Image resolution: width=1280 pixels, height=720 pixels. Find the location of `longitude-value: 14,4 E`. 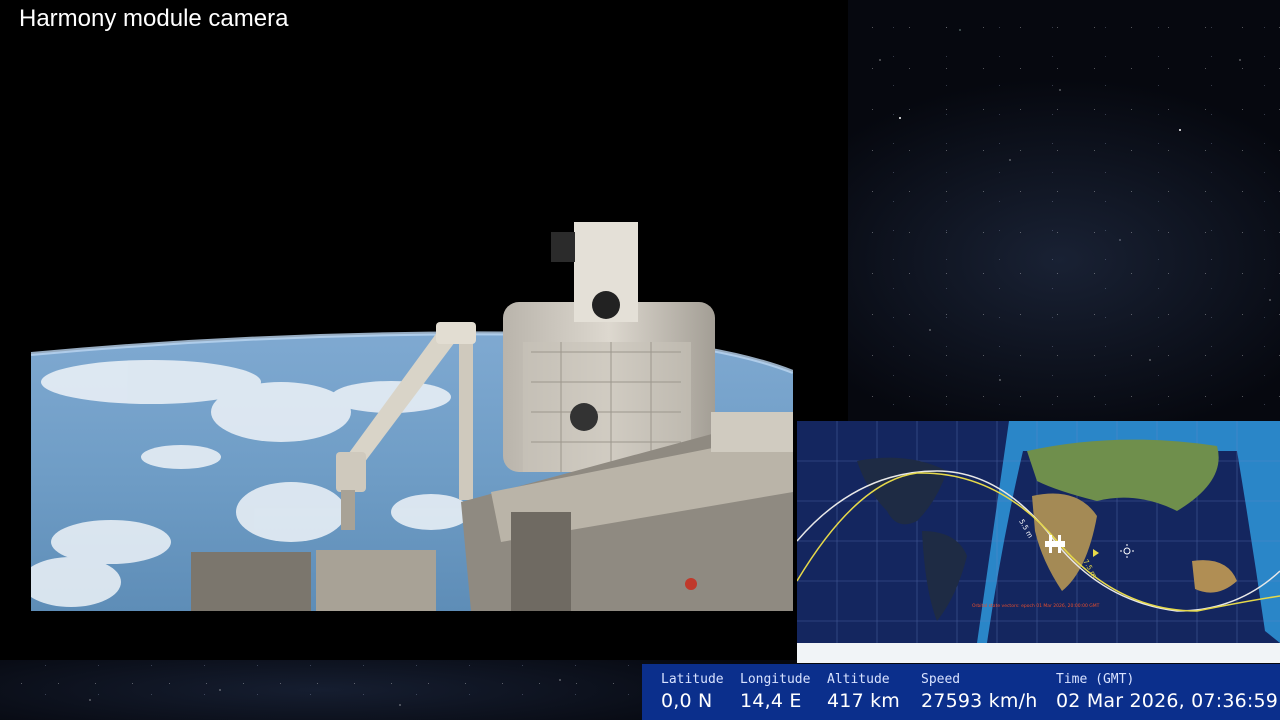

longitude-value: 14,4 E is located at coordinates (771, 701).